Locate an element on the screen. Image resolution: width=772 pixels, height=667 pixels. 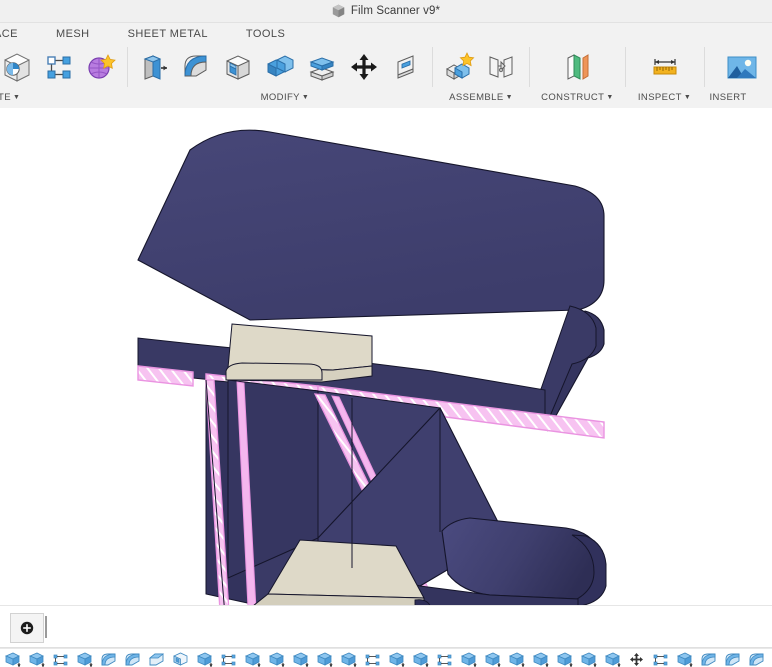
document-title-group: Film Scanner v9* is located at coordinates (386, 11).